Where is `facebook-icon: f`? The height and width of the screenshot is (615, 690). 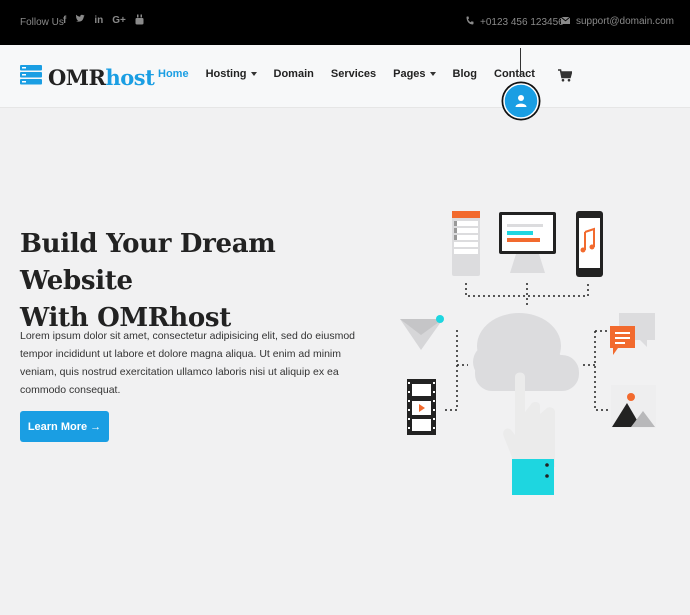 facebook-icon: f is located at coordinates (64, 21).